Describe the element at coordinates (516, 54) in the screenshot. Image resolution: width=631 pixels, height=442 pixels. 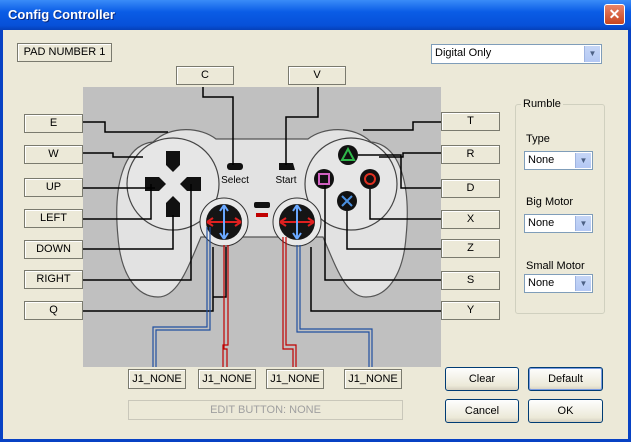
I see `mode-select: Digital Only ▼` at that location.